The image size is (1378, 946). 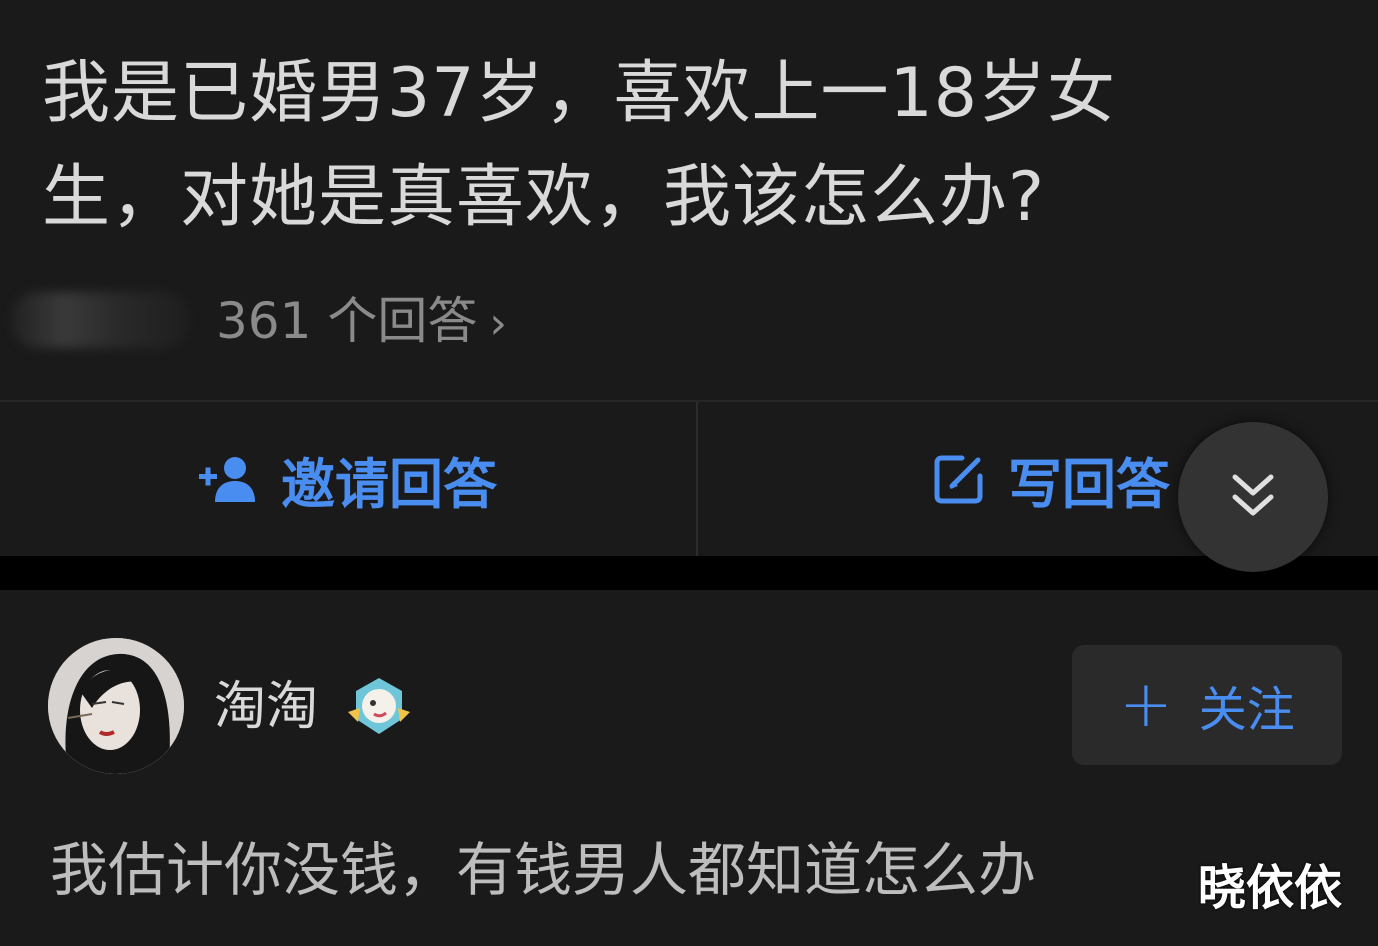 What do you see at coordinates (543, 870) in the screenshot?
I see `answer-excerpt: 我估计你没钱，有钱男人都知道怎么办` at bounding box center [543, 870].